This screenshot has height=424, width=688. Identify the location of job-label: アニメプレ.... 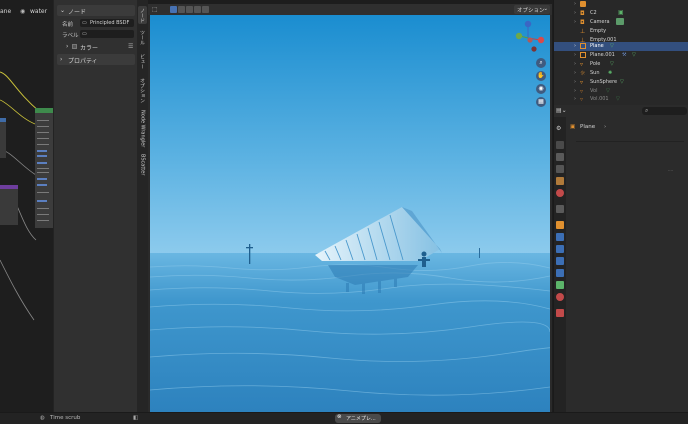
(361, 419).